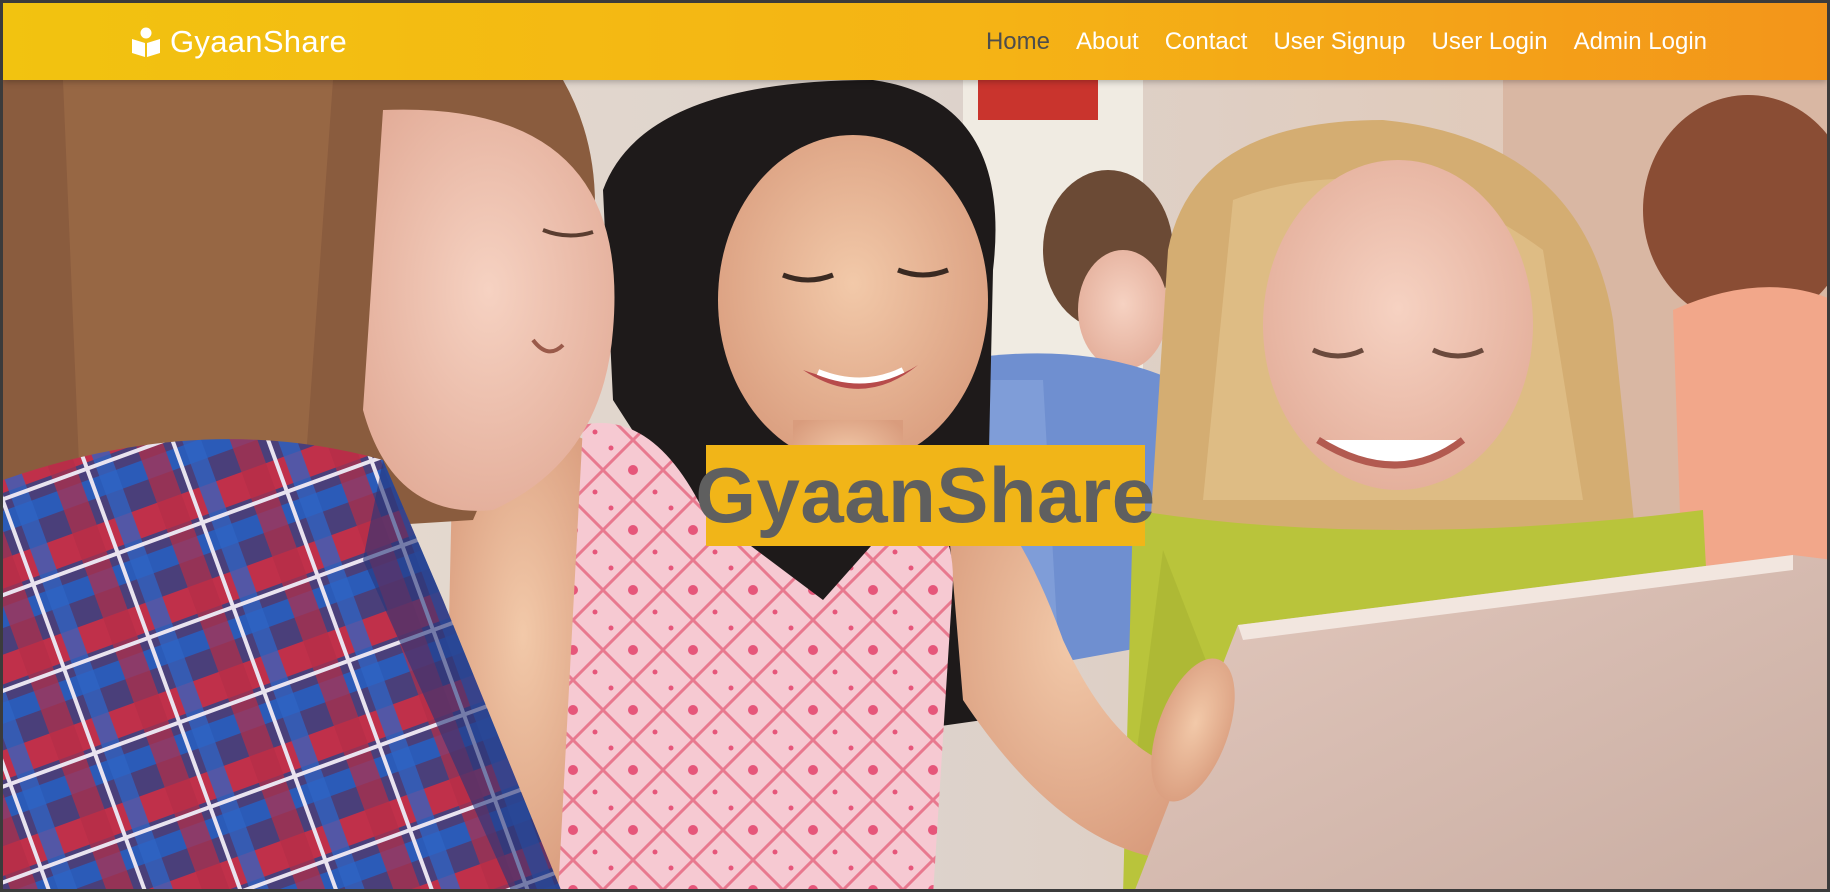 The image size is (1830, 892). What do you see at coordinates (1206, 41) in the screenshot?
I see `nav-contact-link: Contact` at bounding box center [1206, 41].